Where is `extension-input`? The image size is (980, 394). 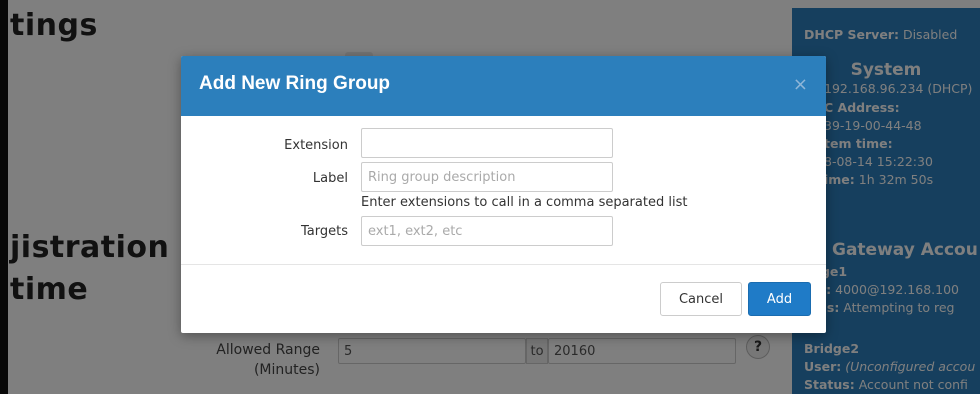 extension-input is located at coordinates (487, 143).